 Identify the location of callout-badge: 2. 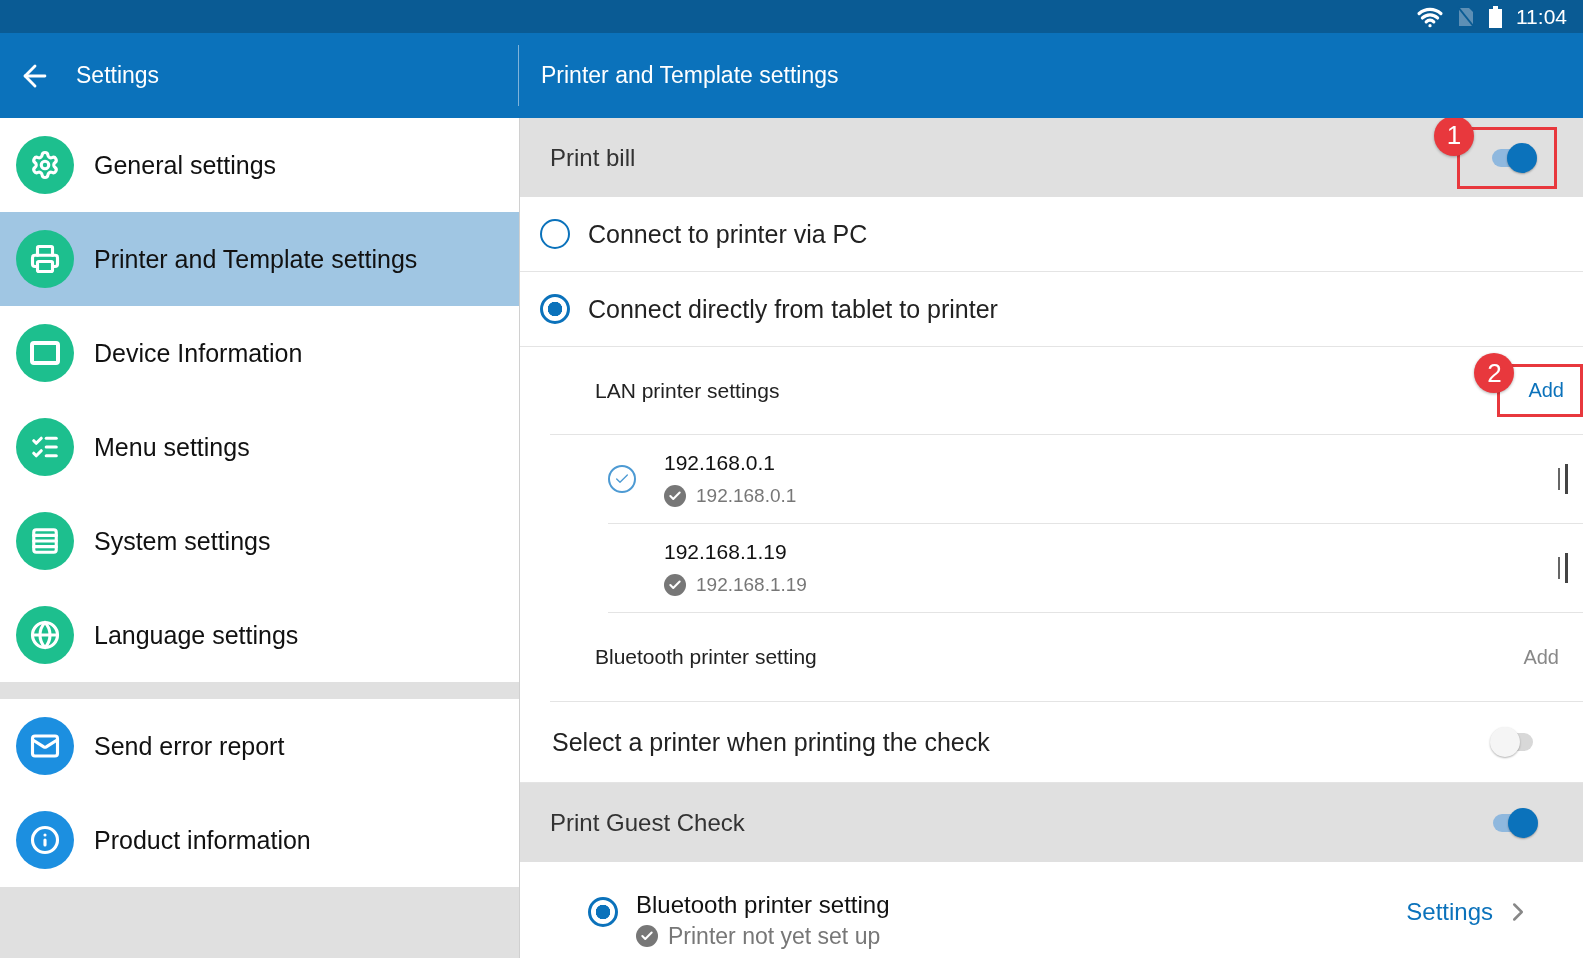
(1494, 373).